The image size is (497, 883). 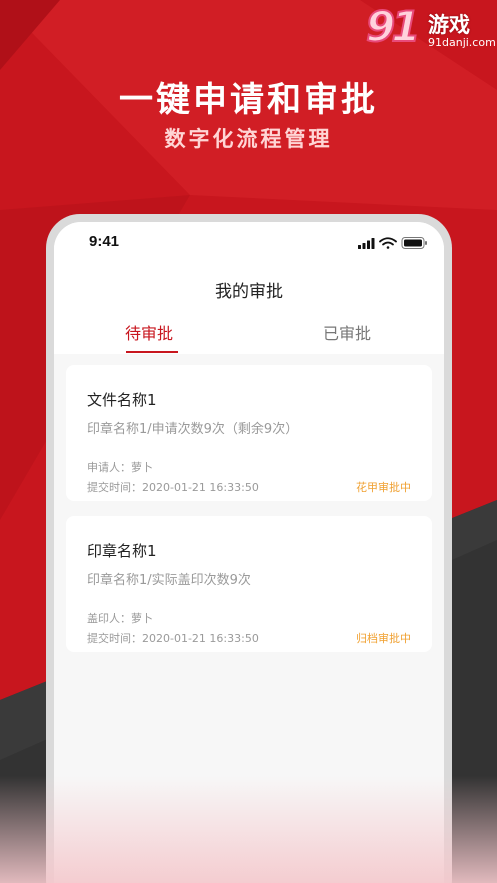 What do you see at coordinates (122, 400) in the screenshot?
I see `card-title: 文件名称1` at bounding box center [122, 400].